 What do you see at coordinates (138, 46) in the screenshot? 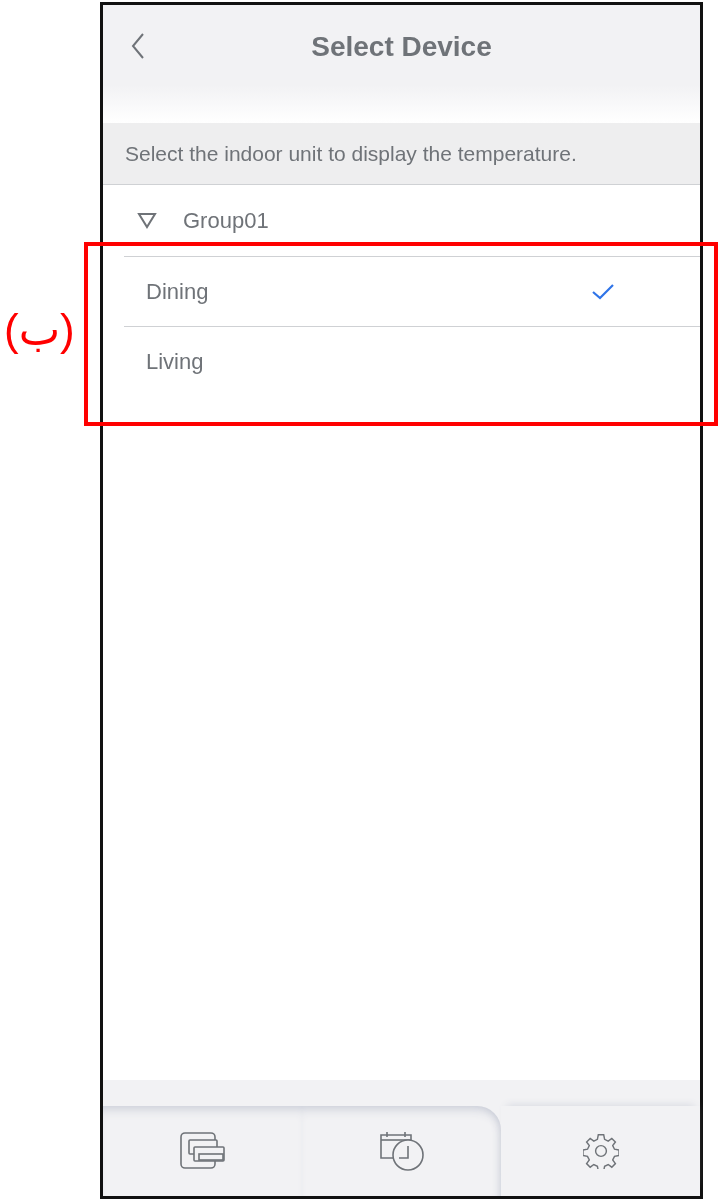
I see `back-icon` at bounding box center [138, 46].